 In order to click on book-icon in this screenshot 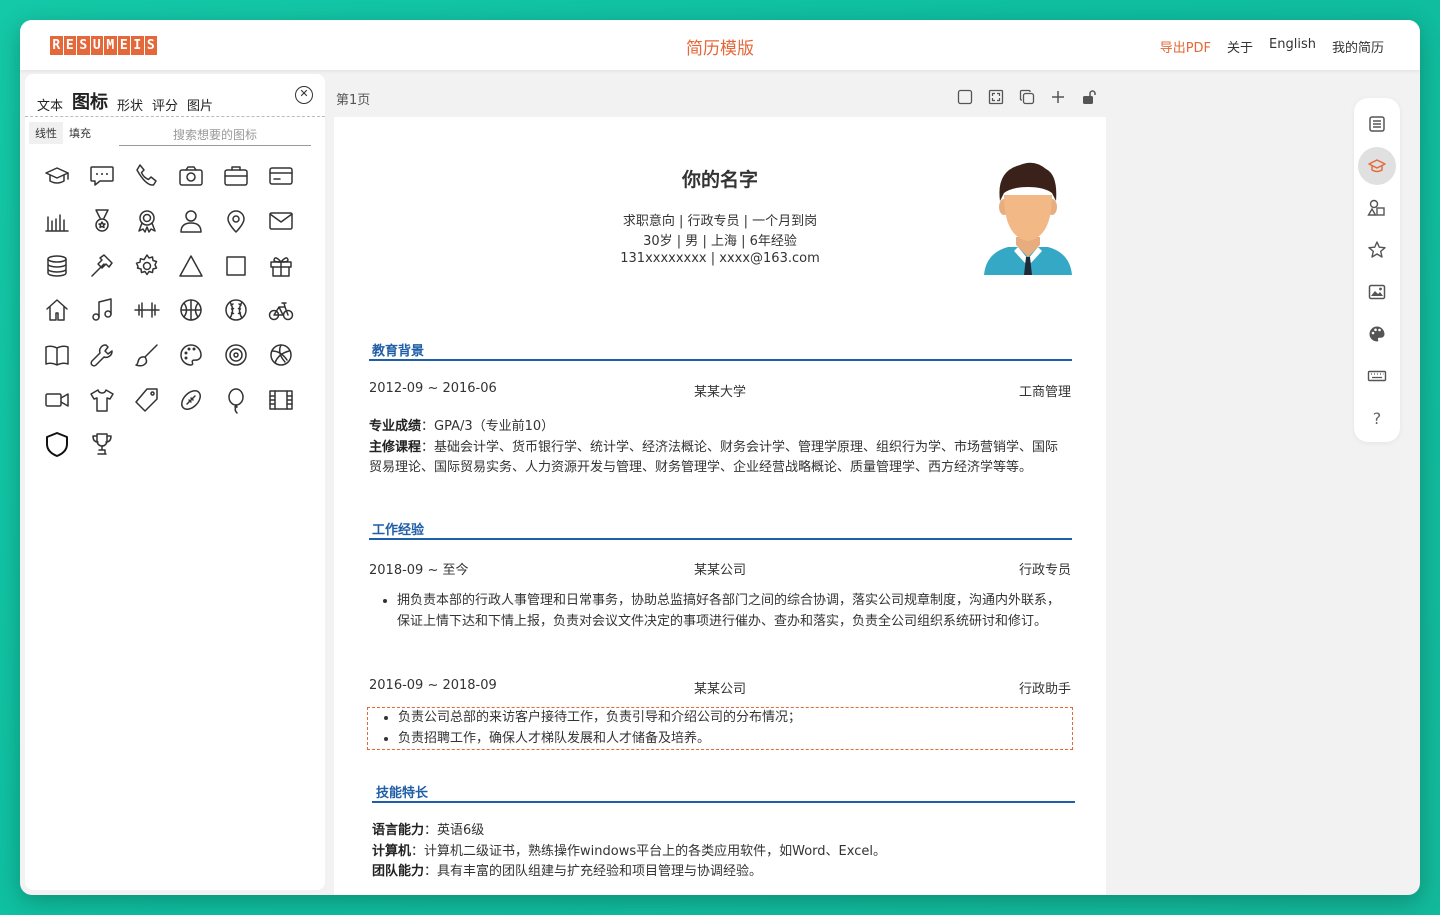, I will do `click(57, 355)`.